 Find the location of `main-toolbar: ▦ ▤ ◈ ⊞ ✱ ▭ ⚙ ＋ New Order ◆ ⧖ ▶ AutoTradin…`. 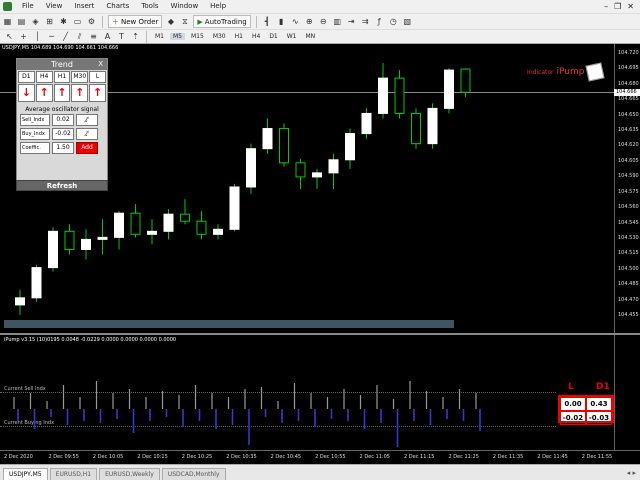

main-toolbar: ▦ ▤ ◈ ⊞ ✱ ▭ ⚙ ＋ New Order ◆ ⧖ ▶ AutoTradin… is located at coordinates (320, 21).